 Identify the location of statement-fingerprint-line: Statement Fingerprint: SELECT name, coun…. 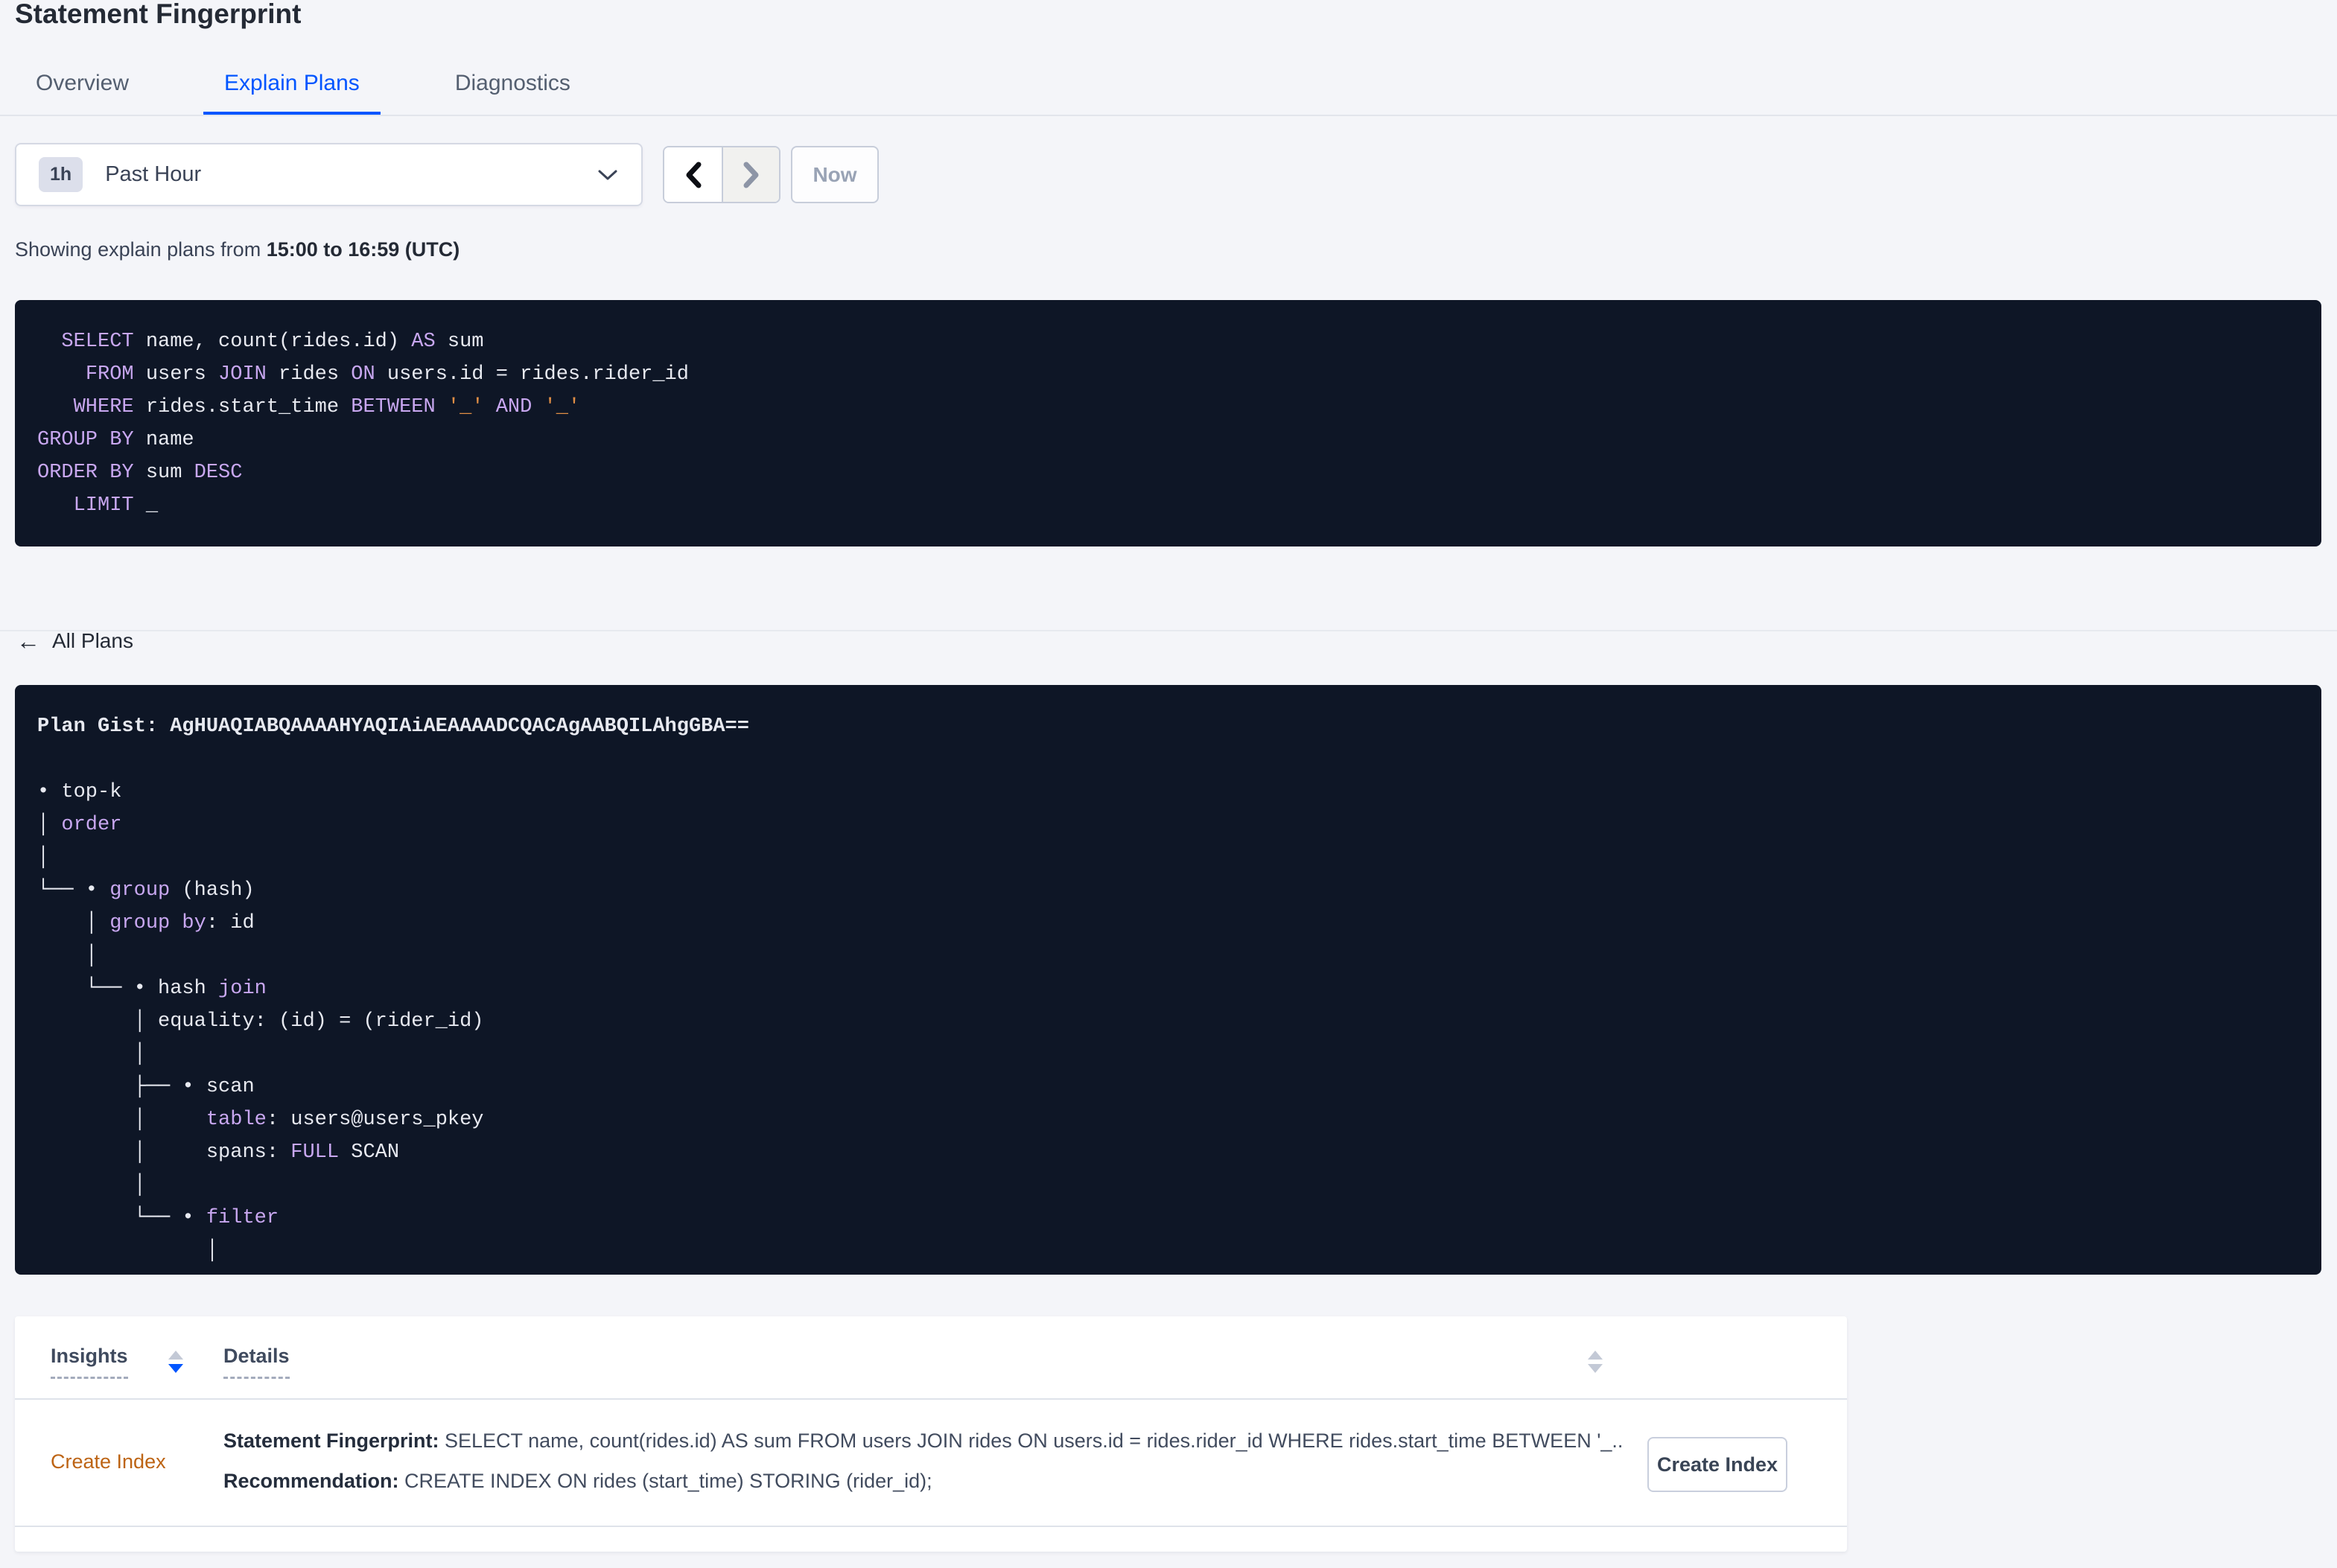
(923, 1441).